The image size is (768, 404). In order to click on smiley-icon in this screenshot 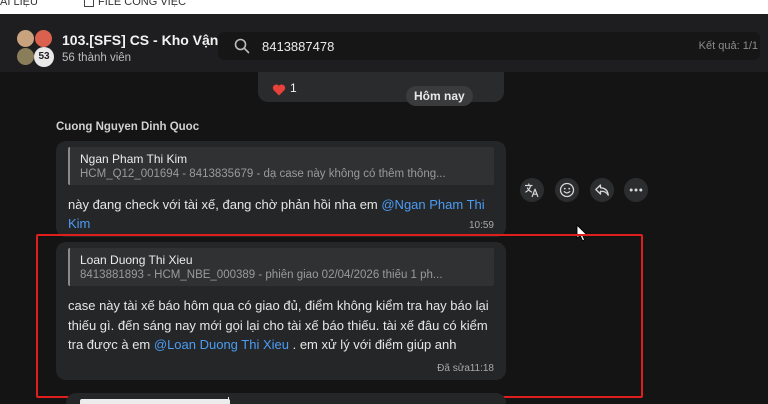, I will do `click(567, 190)`.